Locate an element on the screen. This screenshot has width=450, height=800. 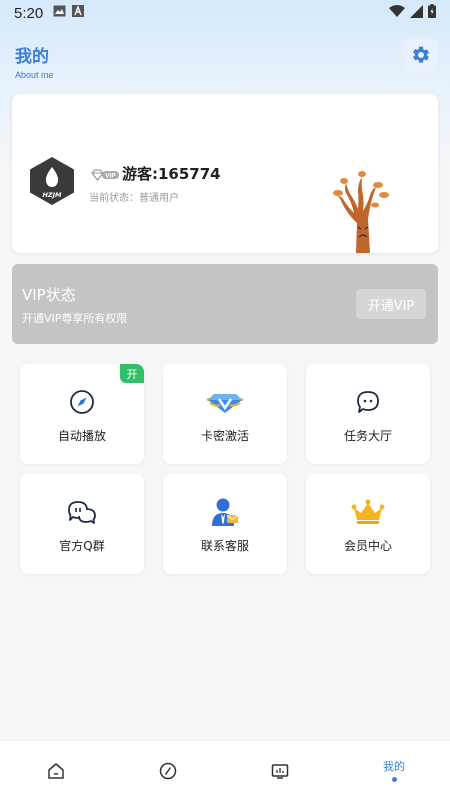
tile-official-qq-group: 官方Q群 is located at coordinates (82, 524).